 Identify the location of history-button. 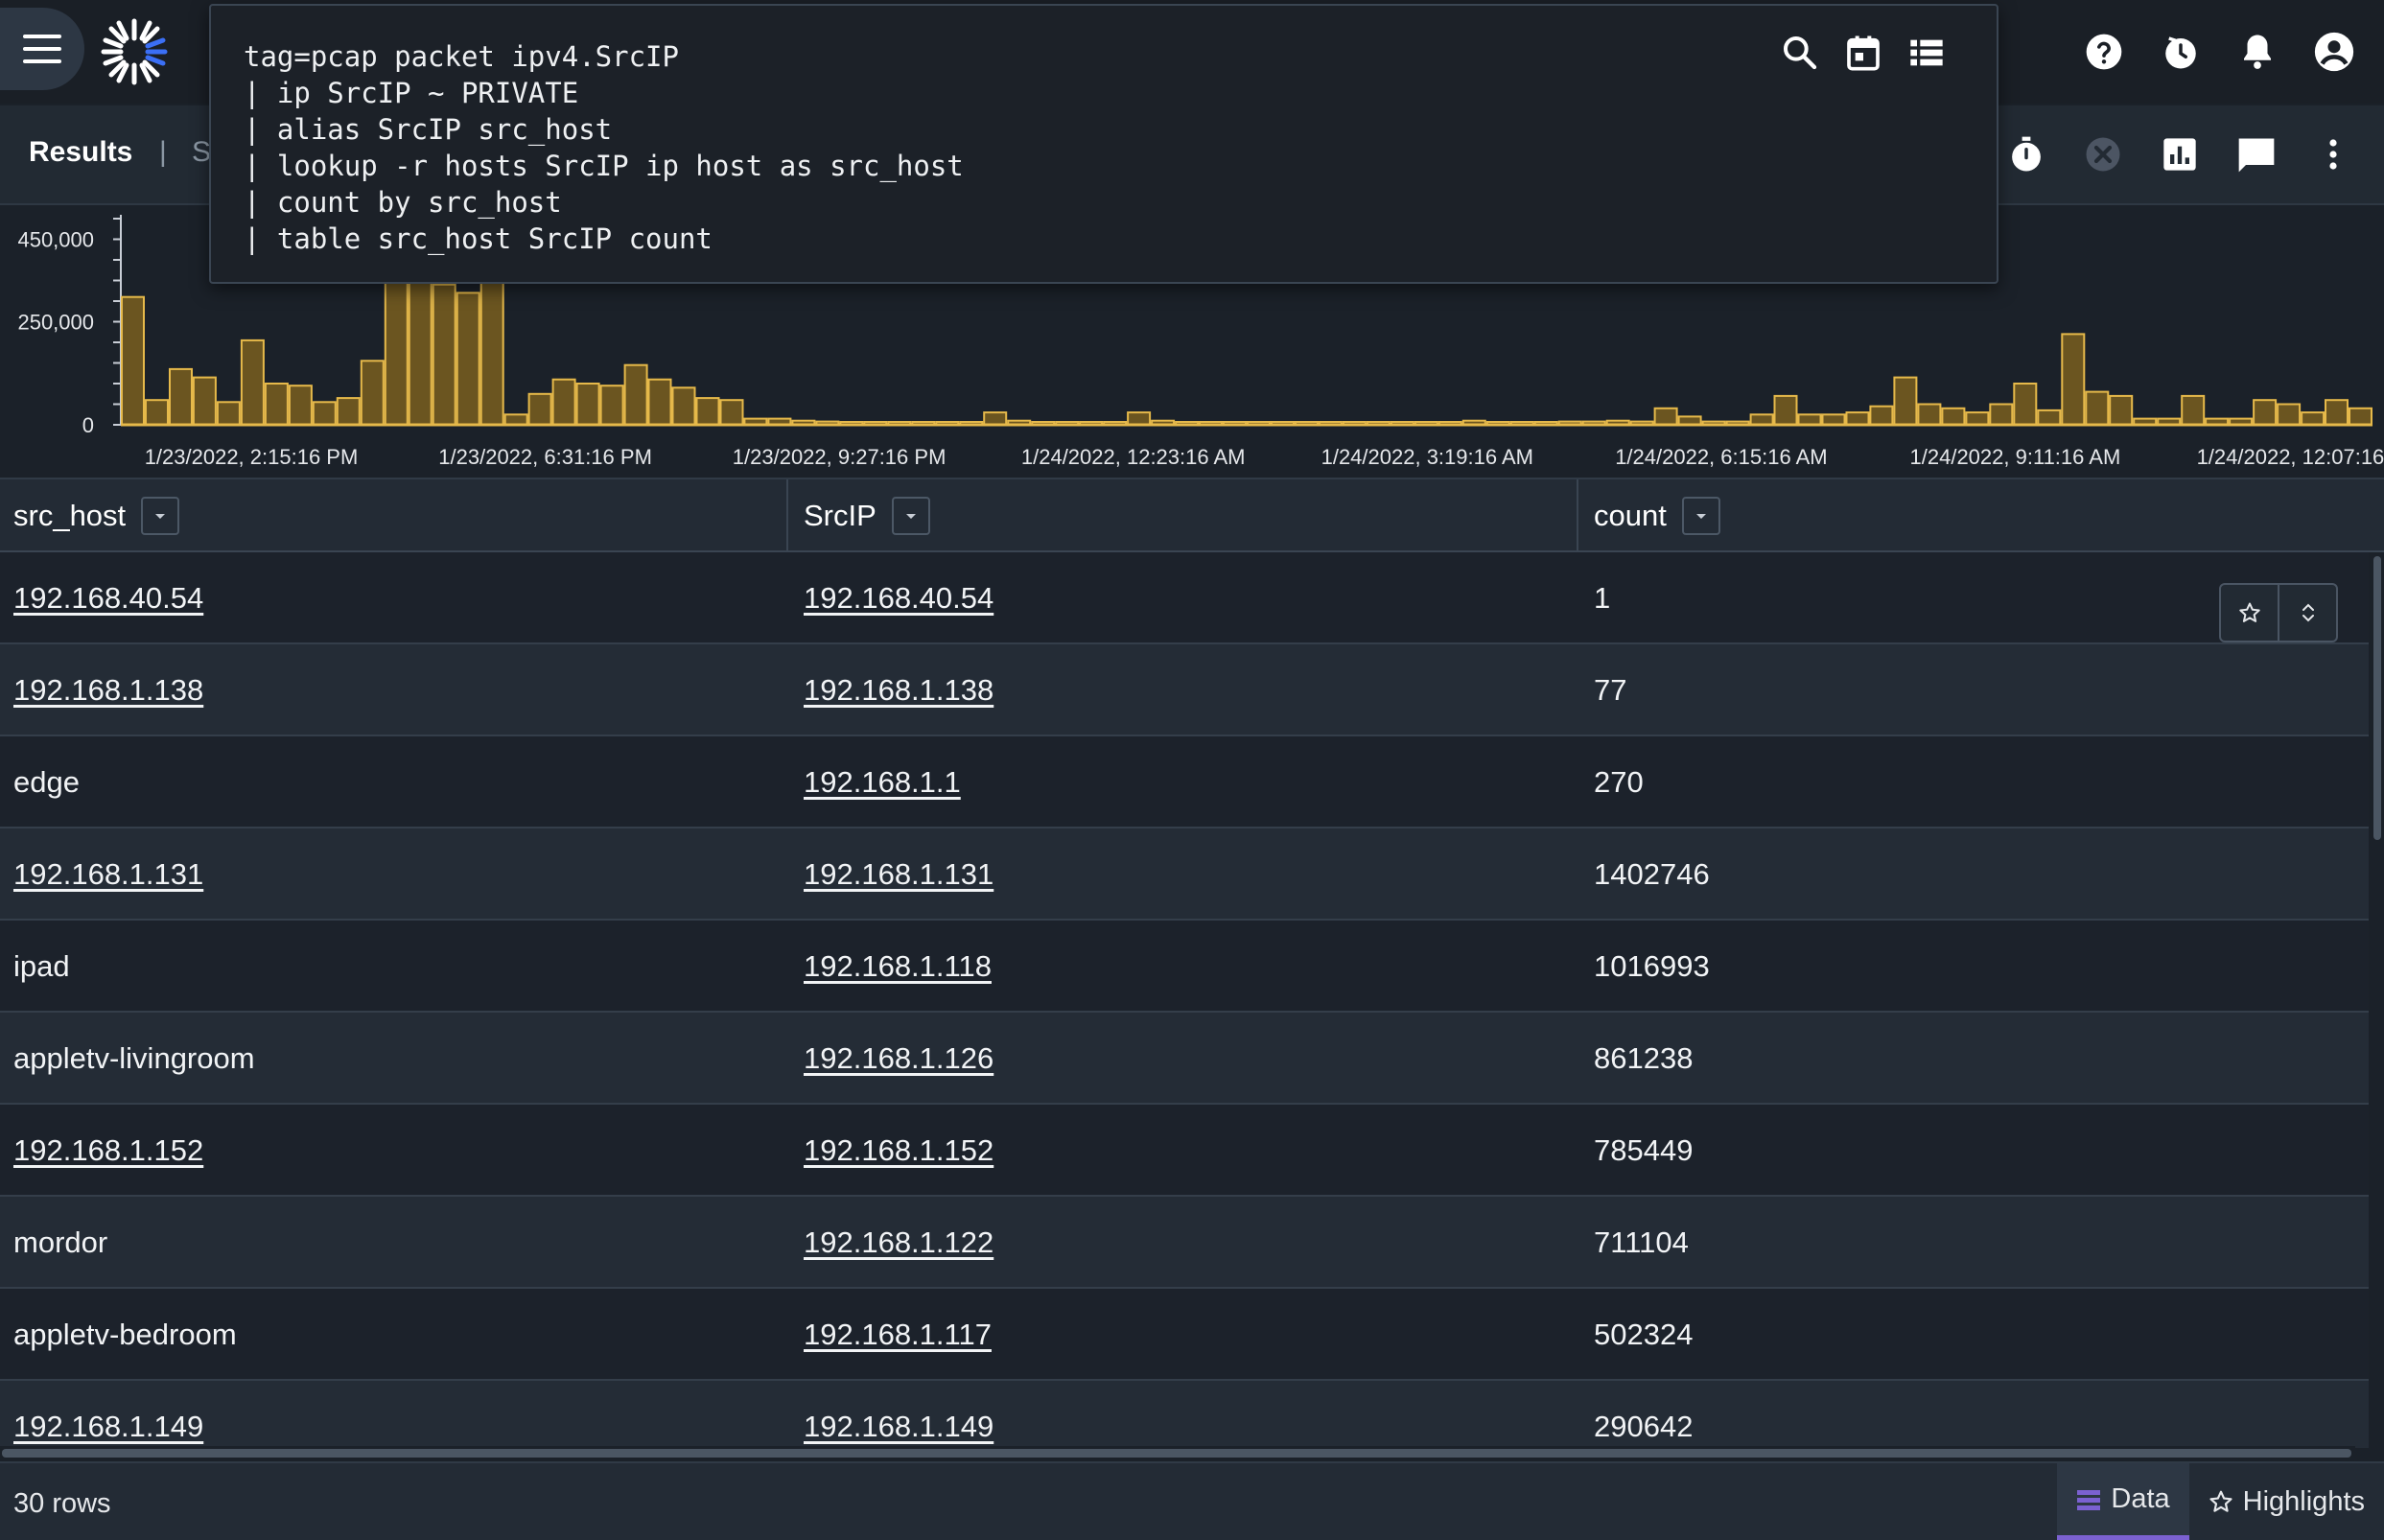
(2181, 51).